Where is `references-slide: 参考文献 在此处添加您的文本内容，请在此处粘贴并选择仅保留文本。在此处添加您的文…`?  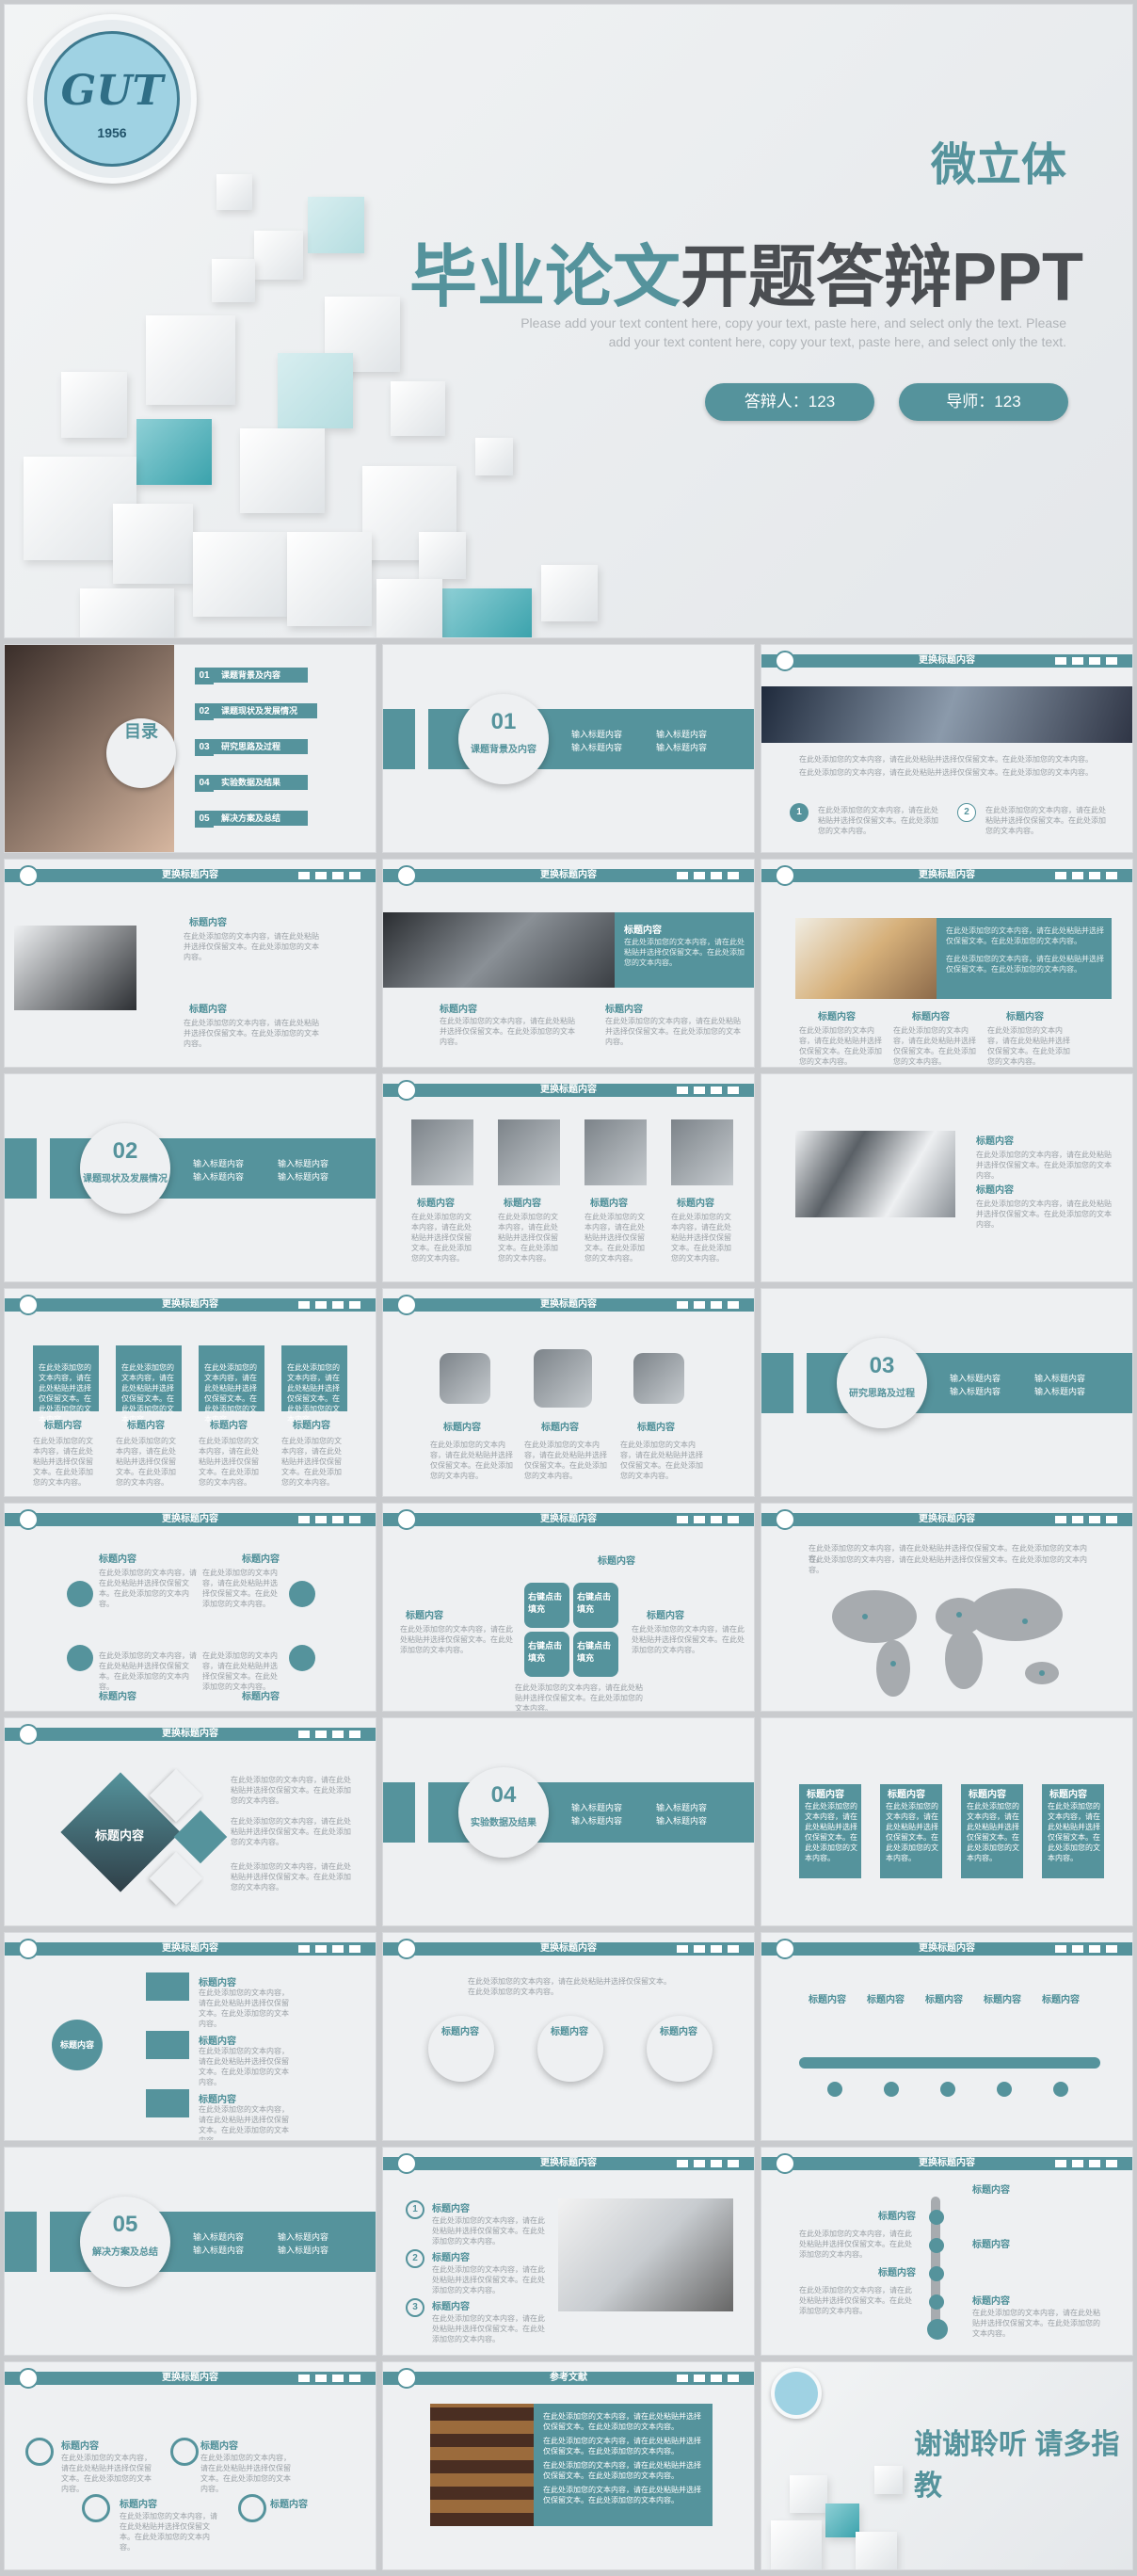
references-slide: 参考文献 在此处添加您的文本内容，请在此处粘贴并选择仅保留文本。在此处添加您的文… is located at coordinates (569, 2465).